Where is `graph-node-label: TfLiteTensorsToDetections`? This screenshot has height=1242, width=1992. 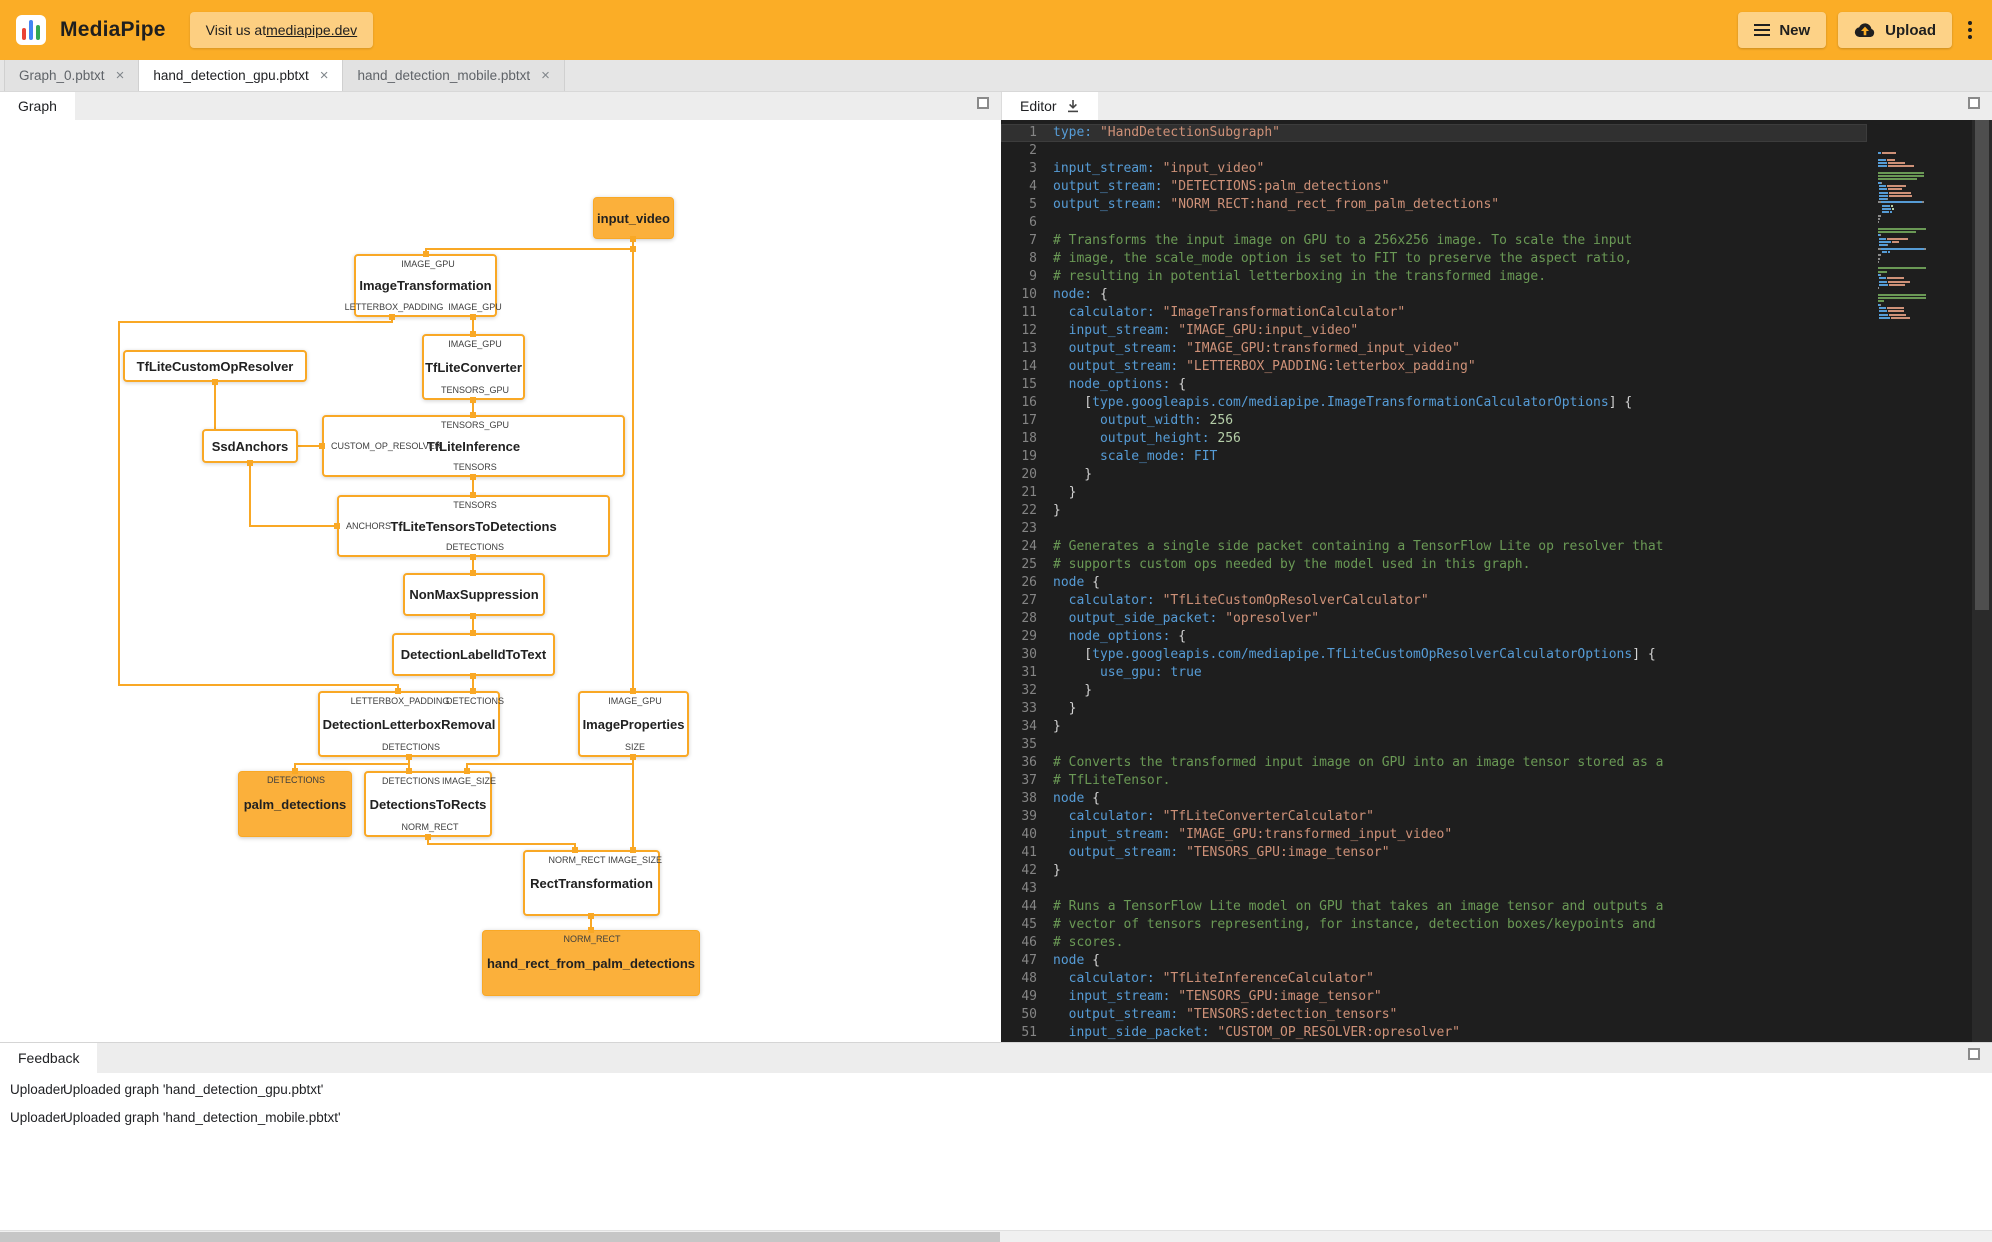 graph-node-label: TfLiteTensorsToDetections is located at coordinates (473, 526).